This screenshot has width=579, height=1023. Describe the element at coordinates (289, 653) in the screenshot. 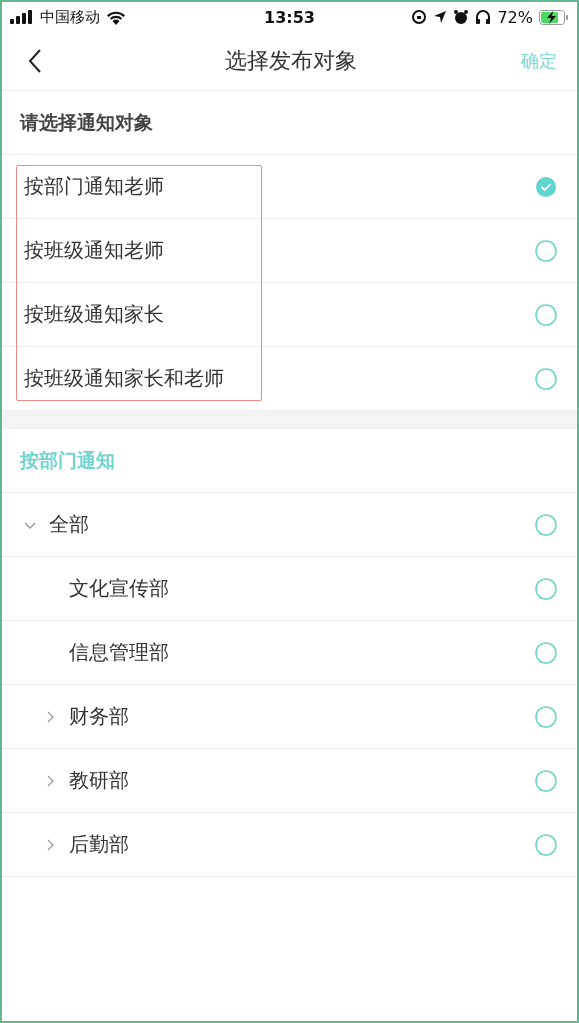

I see `tree-row: 信息管理部` at that location.